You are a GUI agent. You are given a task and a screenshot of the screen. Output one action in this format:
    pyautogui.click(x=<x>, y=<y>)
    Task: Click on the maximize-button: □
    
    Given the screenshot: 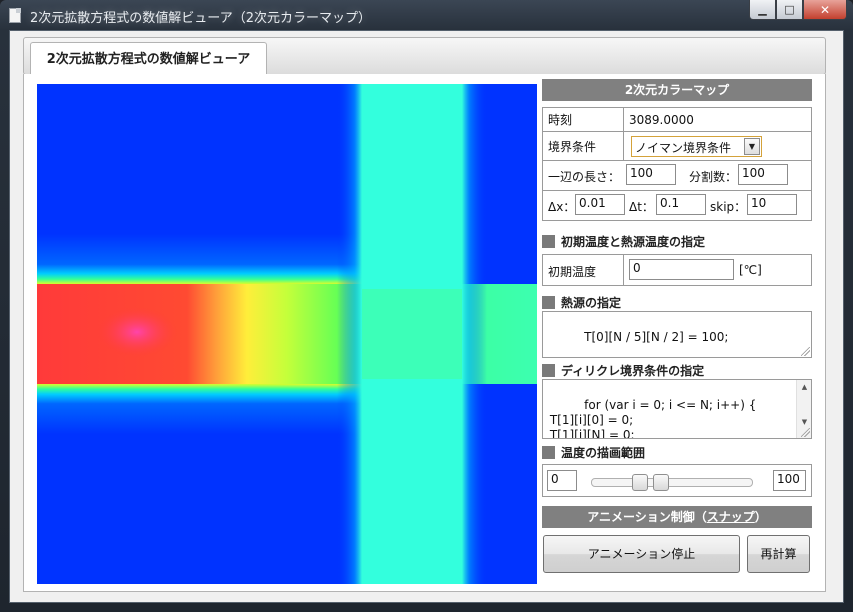 What is the action you would take?
    pyautogui.click(x=789, y=10)
    